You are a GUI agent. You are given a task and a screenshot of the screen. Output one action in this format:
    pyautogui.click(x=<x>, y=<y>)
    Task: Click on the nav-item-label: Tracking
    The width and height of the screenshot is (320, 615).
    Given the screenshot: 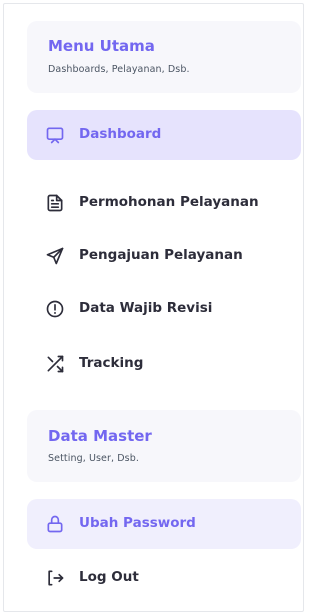 What is the action you would take?
    pyautogui.click(x=111, y=363)
    